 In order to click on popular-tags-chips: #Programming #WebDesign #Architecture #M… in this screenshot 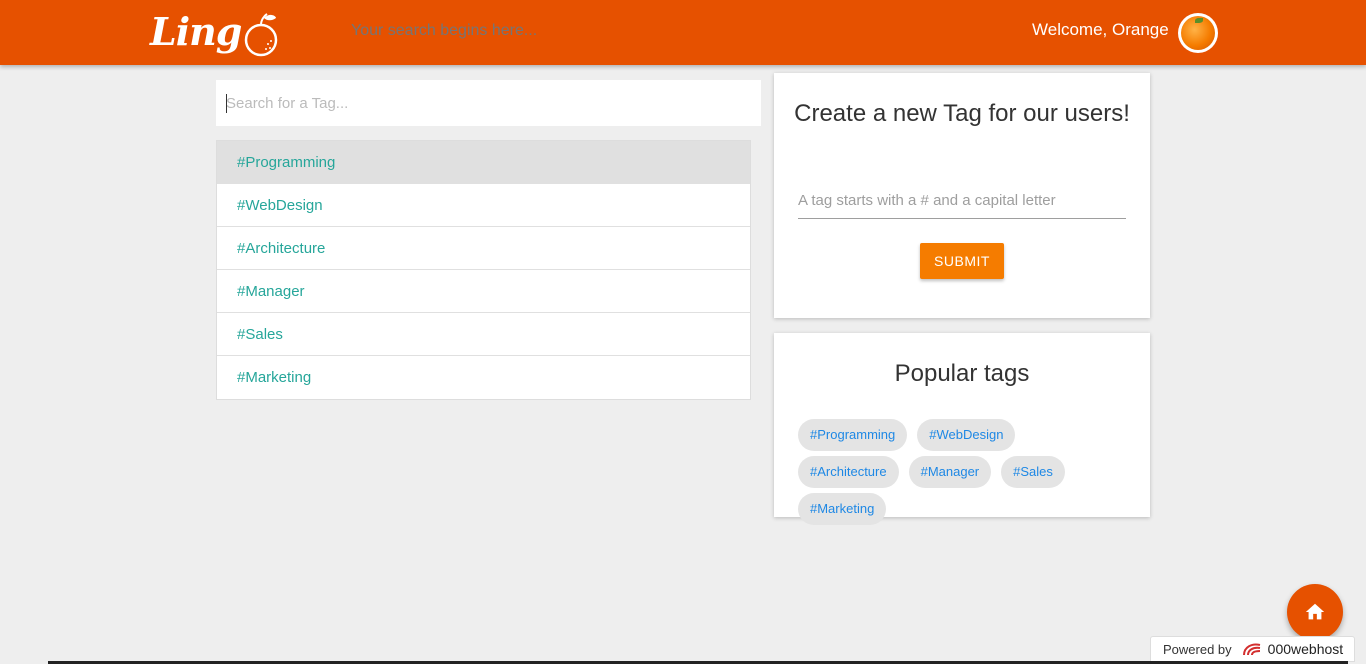, I will do `click(966, 474)`.